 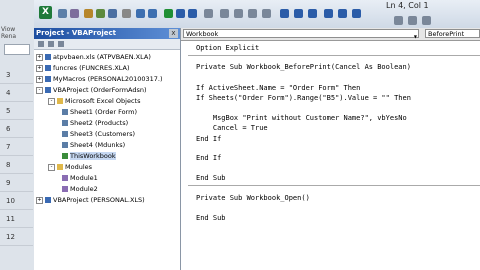 What do you see at coordinates (238, 13) in the screenshot?
I see `properties-icon` at bounding box center [238, 13].